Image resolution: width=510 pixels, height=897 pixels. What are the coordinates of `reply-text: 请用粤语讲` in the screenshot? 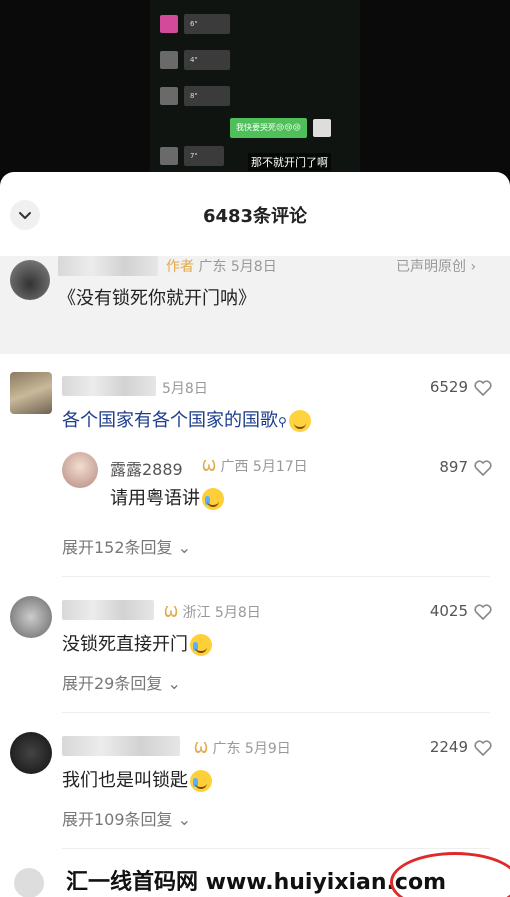 It's located at (167, 497).